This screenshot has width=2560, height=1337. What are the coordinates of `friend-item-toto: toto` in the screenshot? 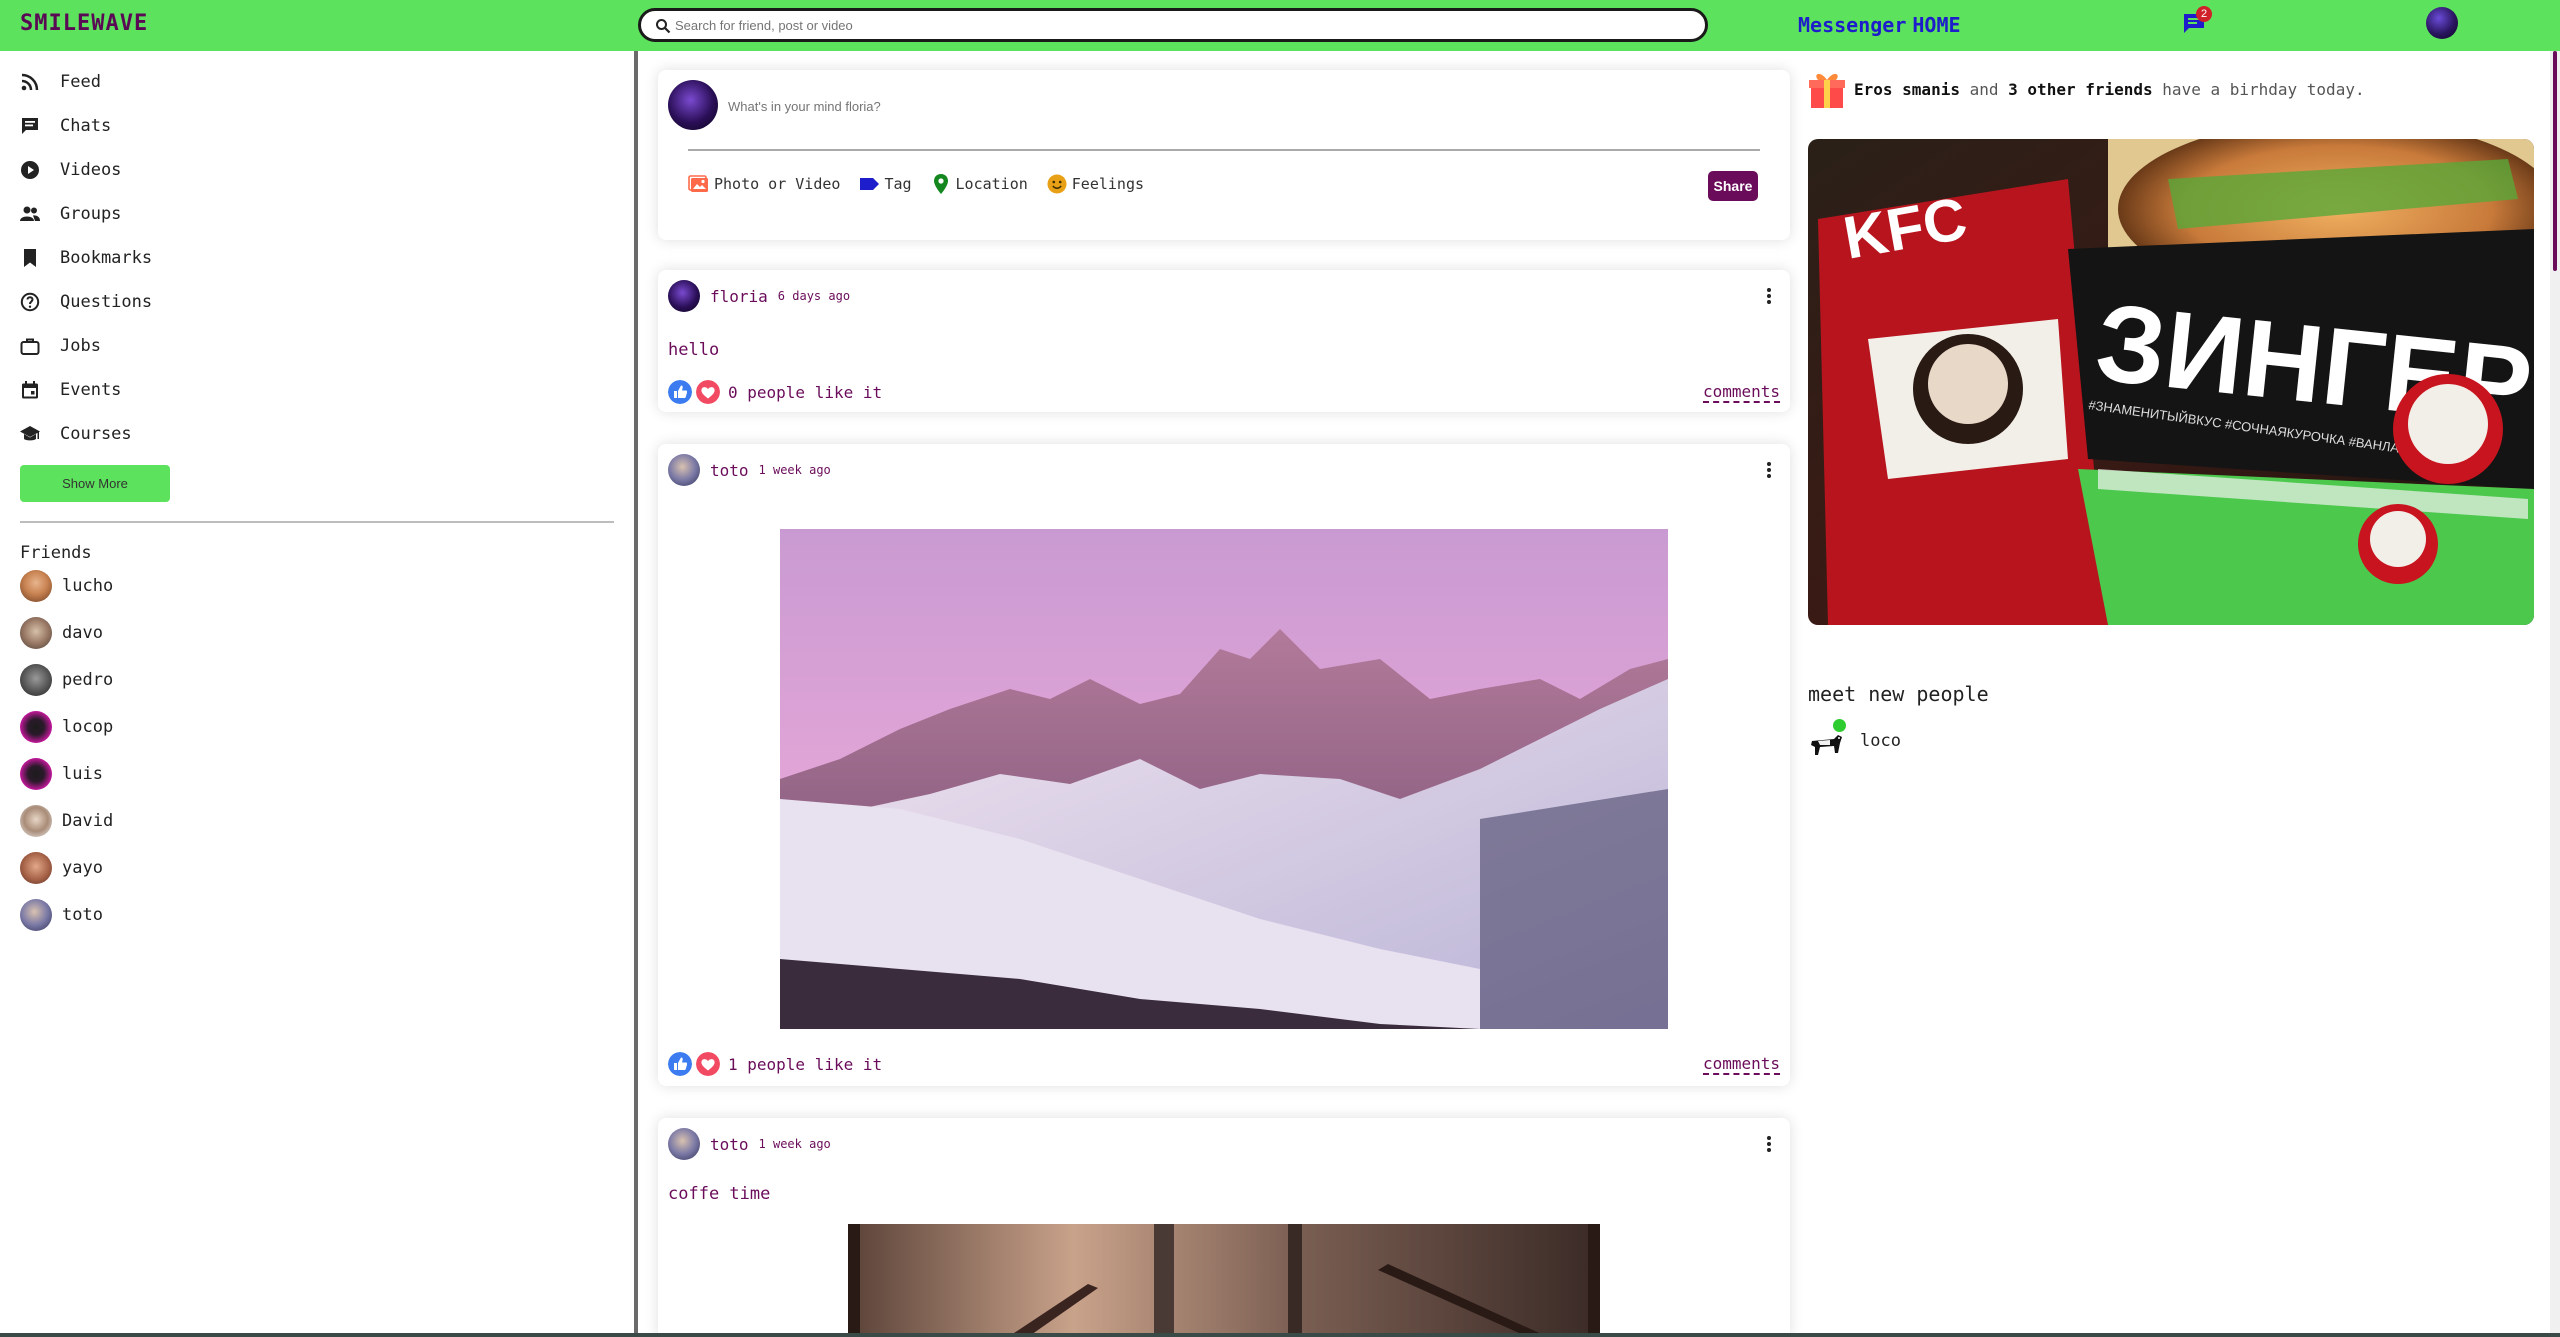 It's located at (61, 915).